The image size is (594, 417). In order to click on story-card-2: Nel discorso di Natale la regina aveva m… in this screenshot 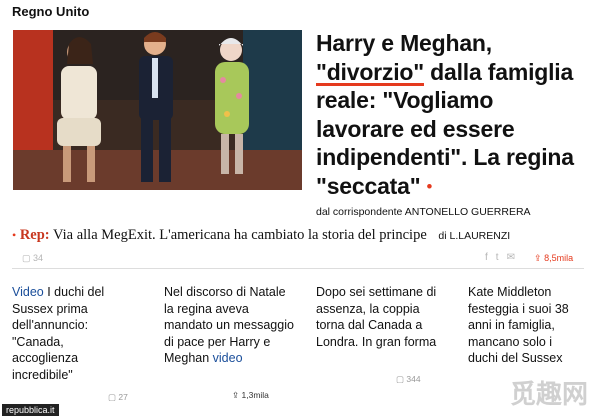, I will do `click(229, 325)`.